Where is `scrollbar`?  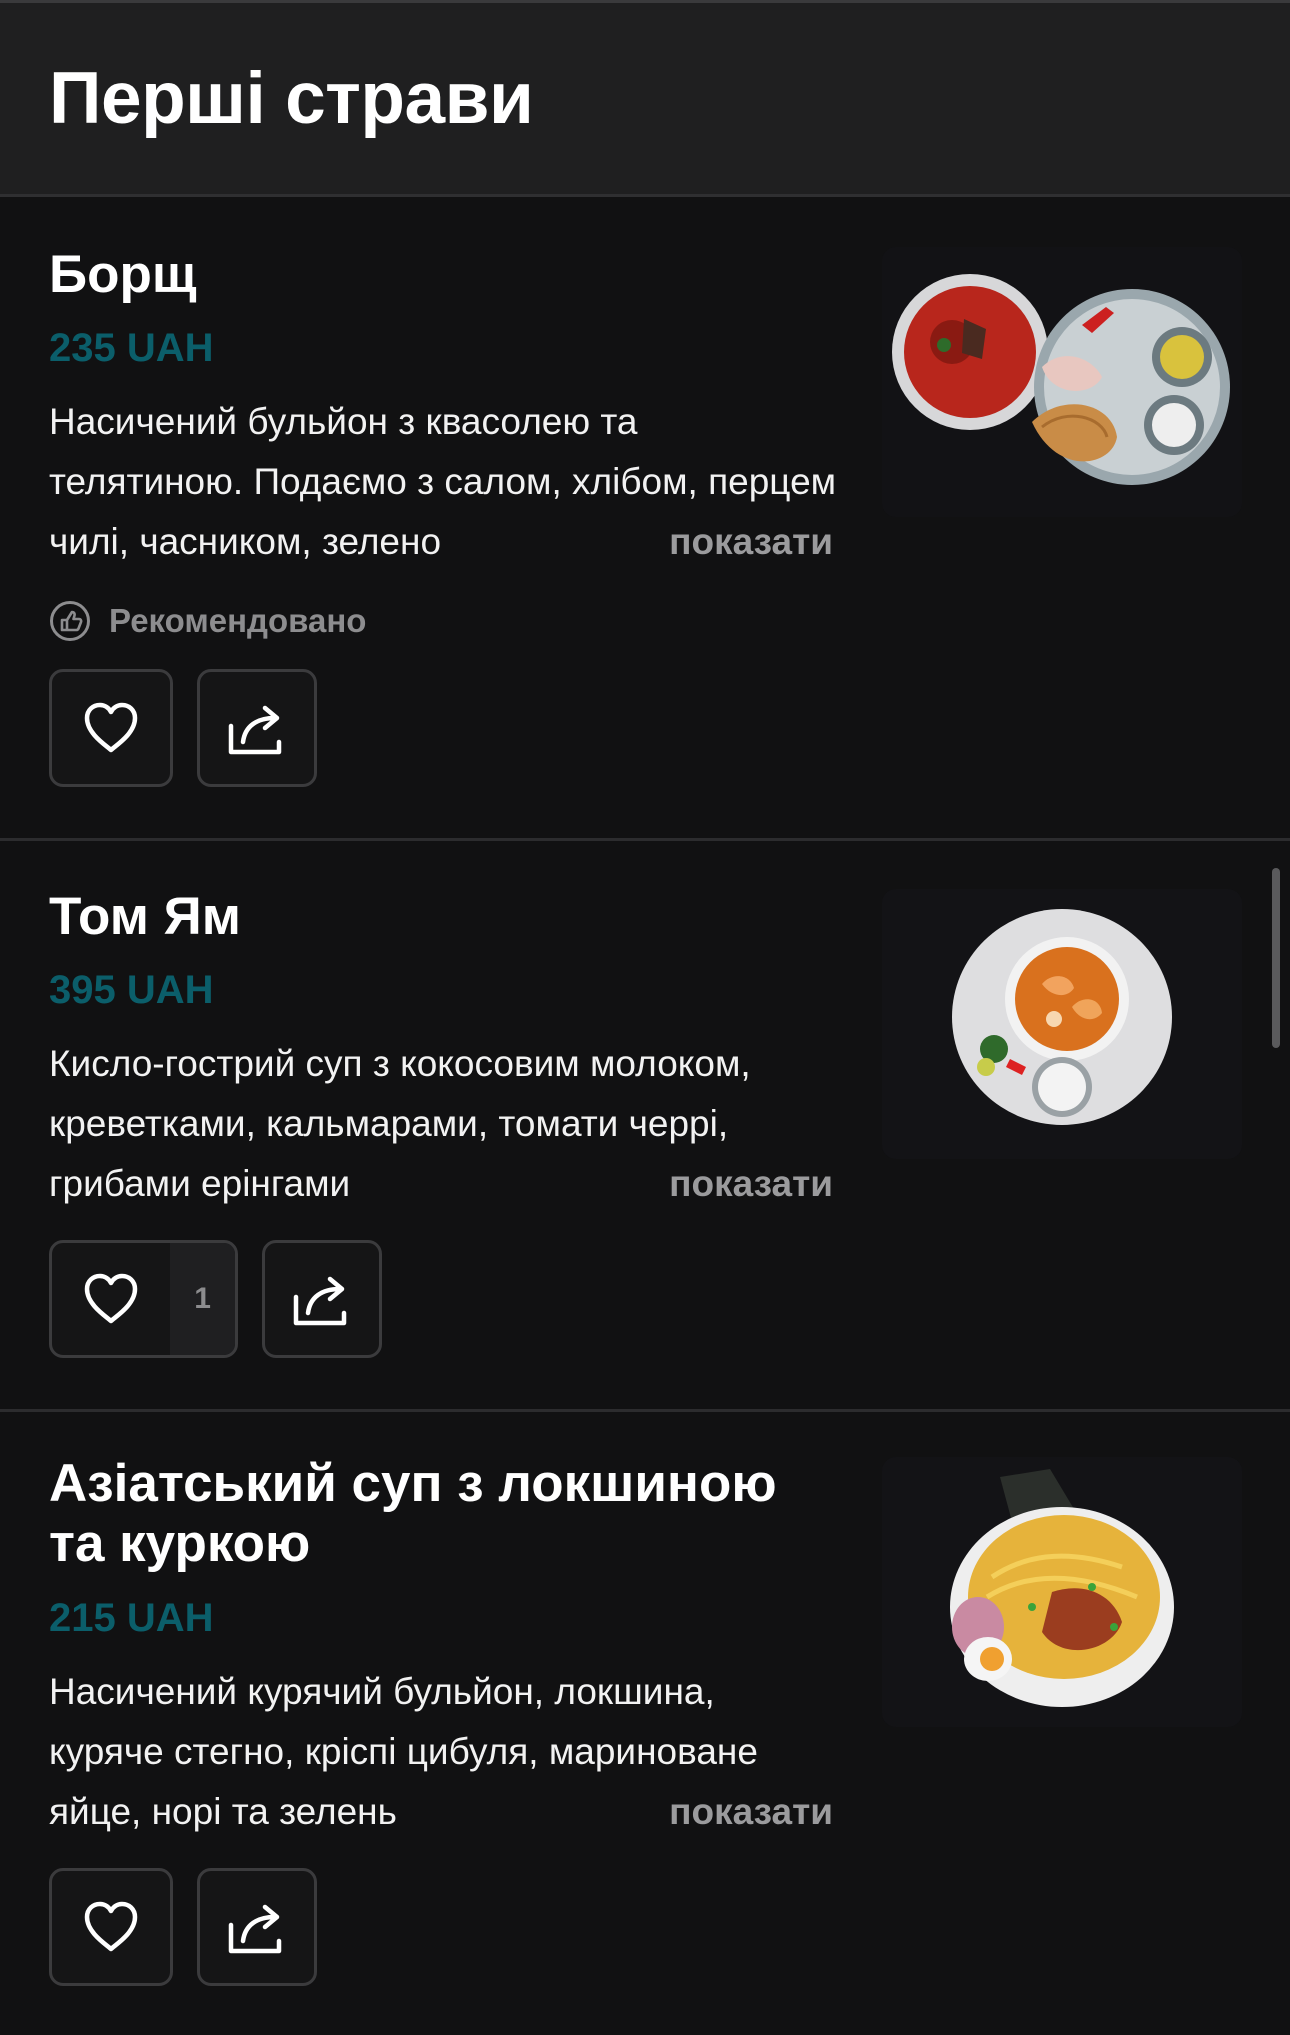
scrollbar is located at coordinates (1276, 958).